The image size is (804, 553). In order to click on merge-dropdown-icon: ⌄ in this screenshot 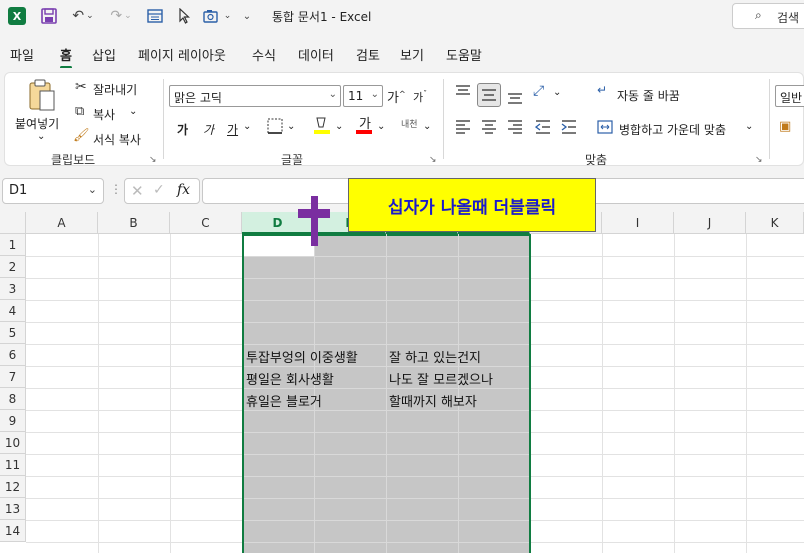, I will do `click(749, 126)`.